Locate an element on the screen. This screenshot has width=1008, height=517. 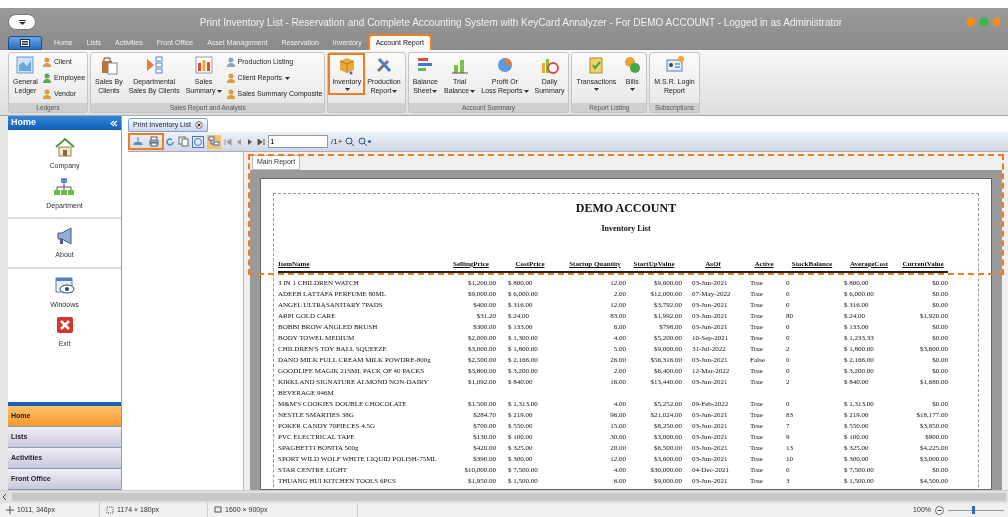
page-number-field: 1 is located at coordinates (298, 141).